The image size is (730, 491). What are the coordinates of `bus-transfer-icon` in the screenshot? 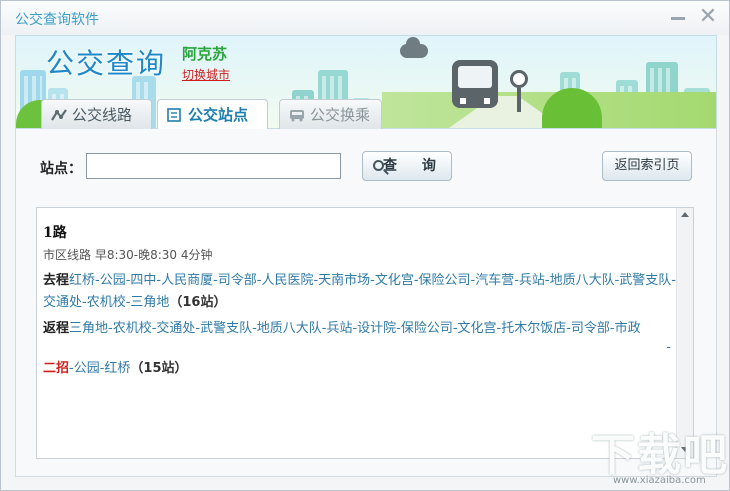 It's located at (297, 116).